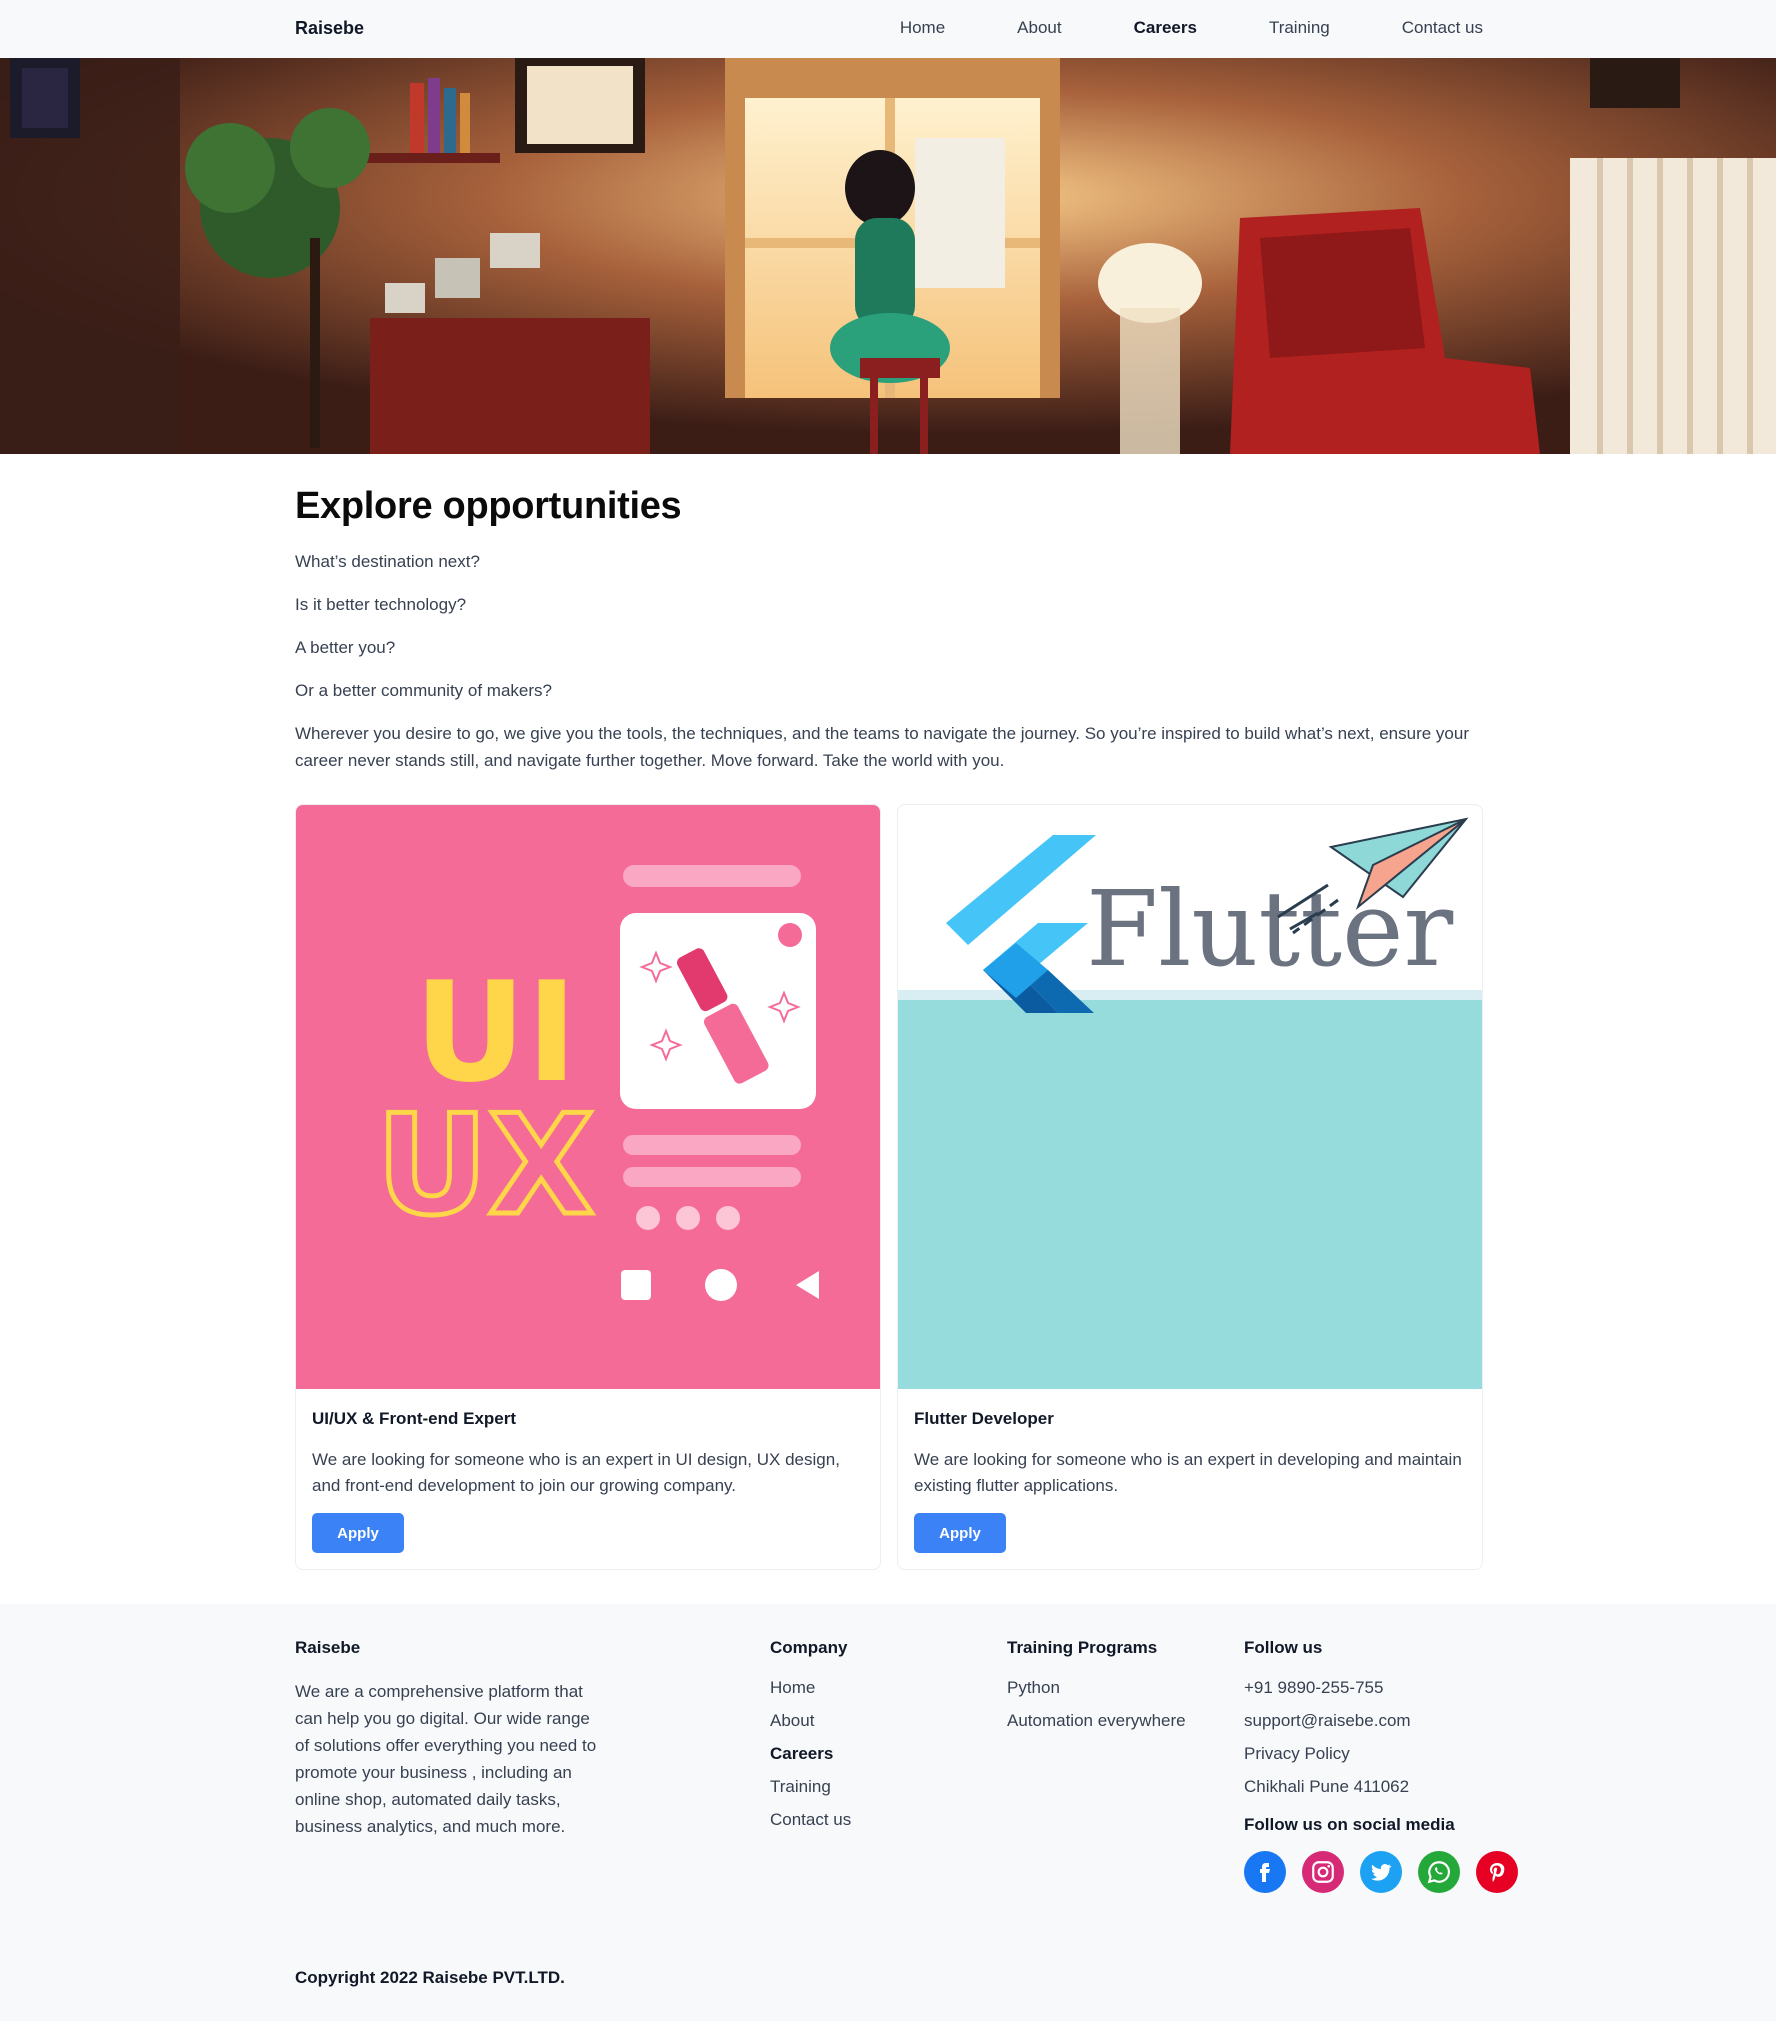 The width and height of the screenshot is (1776, 2021). I want to click on footer-follow-heading: Follow us, so click(1283, 1647).